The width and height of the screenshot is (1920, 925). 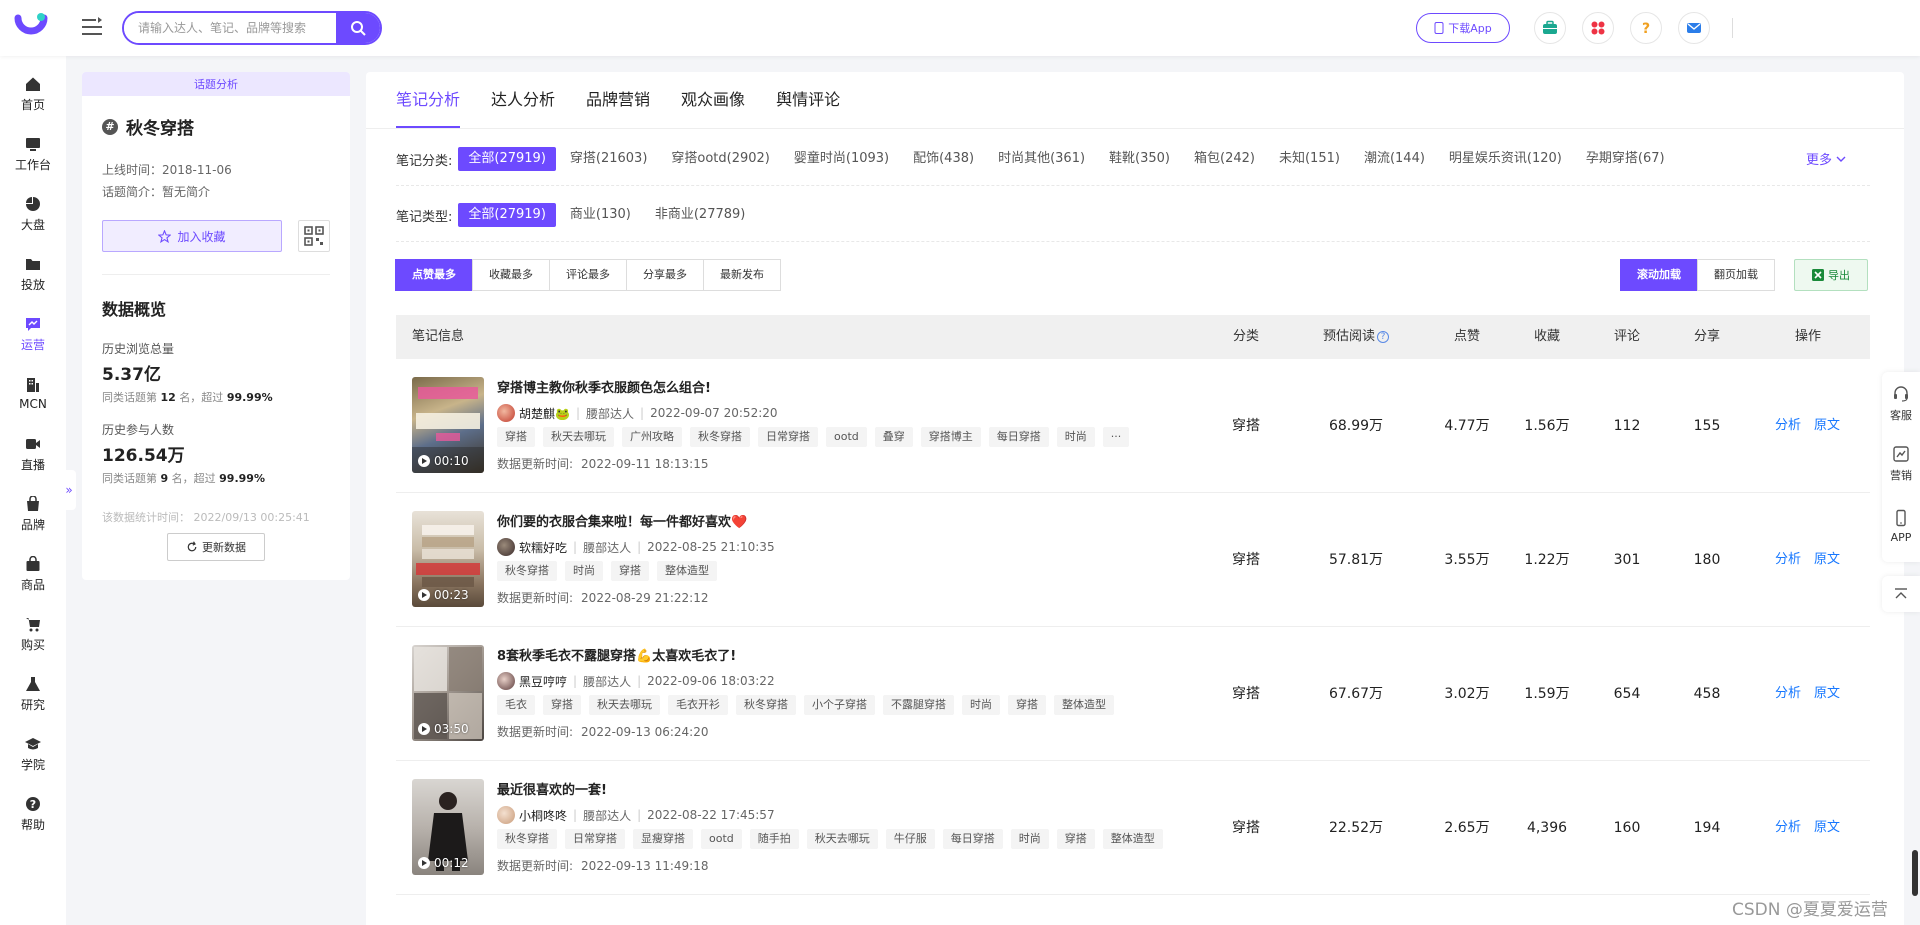 I want to click on nav-item-mcn: MCN, so click(x=33, y=394).